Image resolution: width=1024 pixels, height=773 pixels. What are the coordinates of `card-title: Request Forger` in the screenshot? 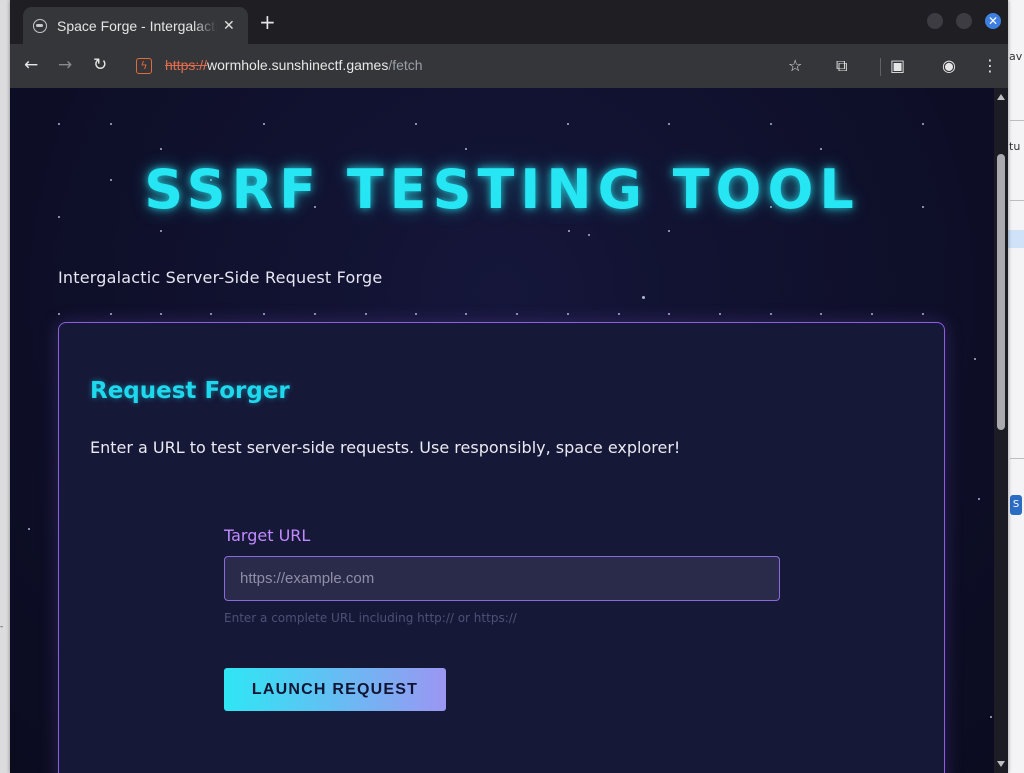 It's located at (190, 391).